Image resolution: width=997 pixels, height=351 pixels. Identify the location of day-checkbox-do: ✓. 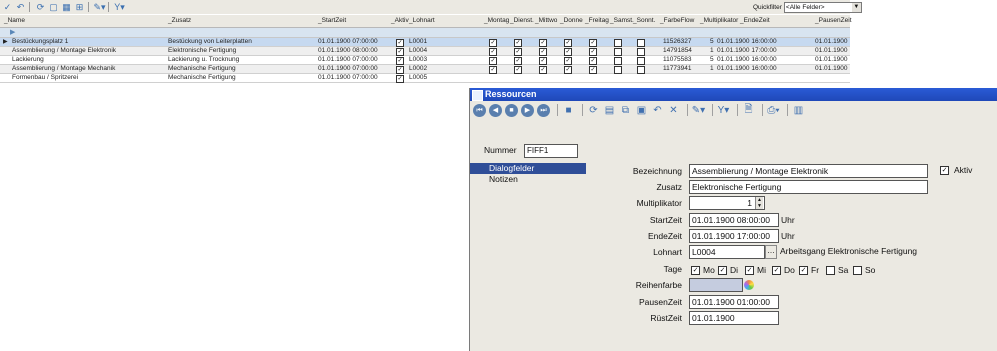
(776, 270).